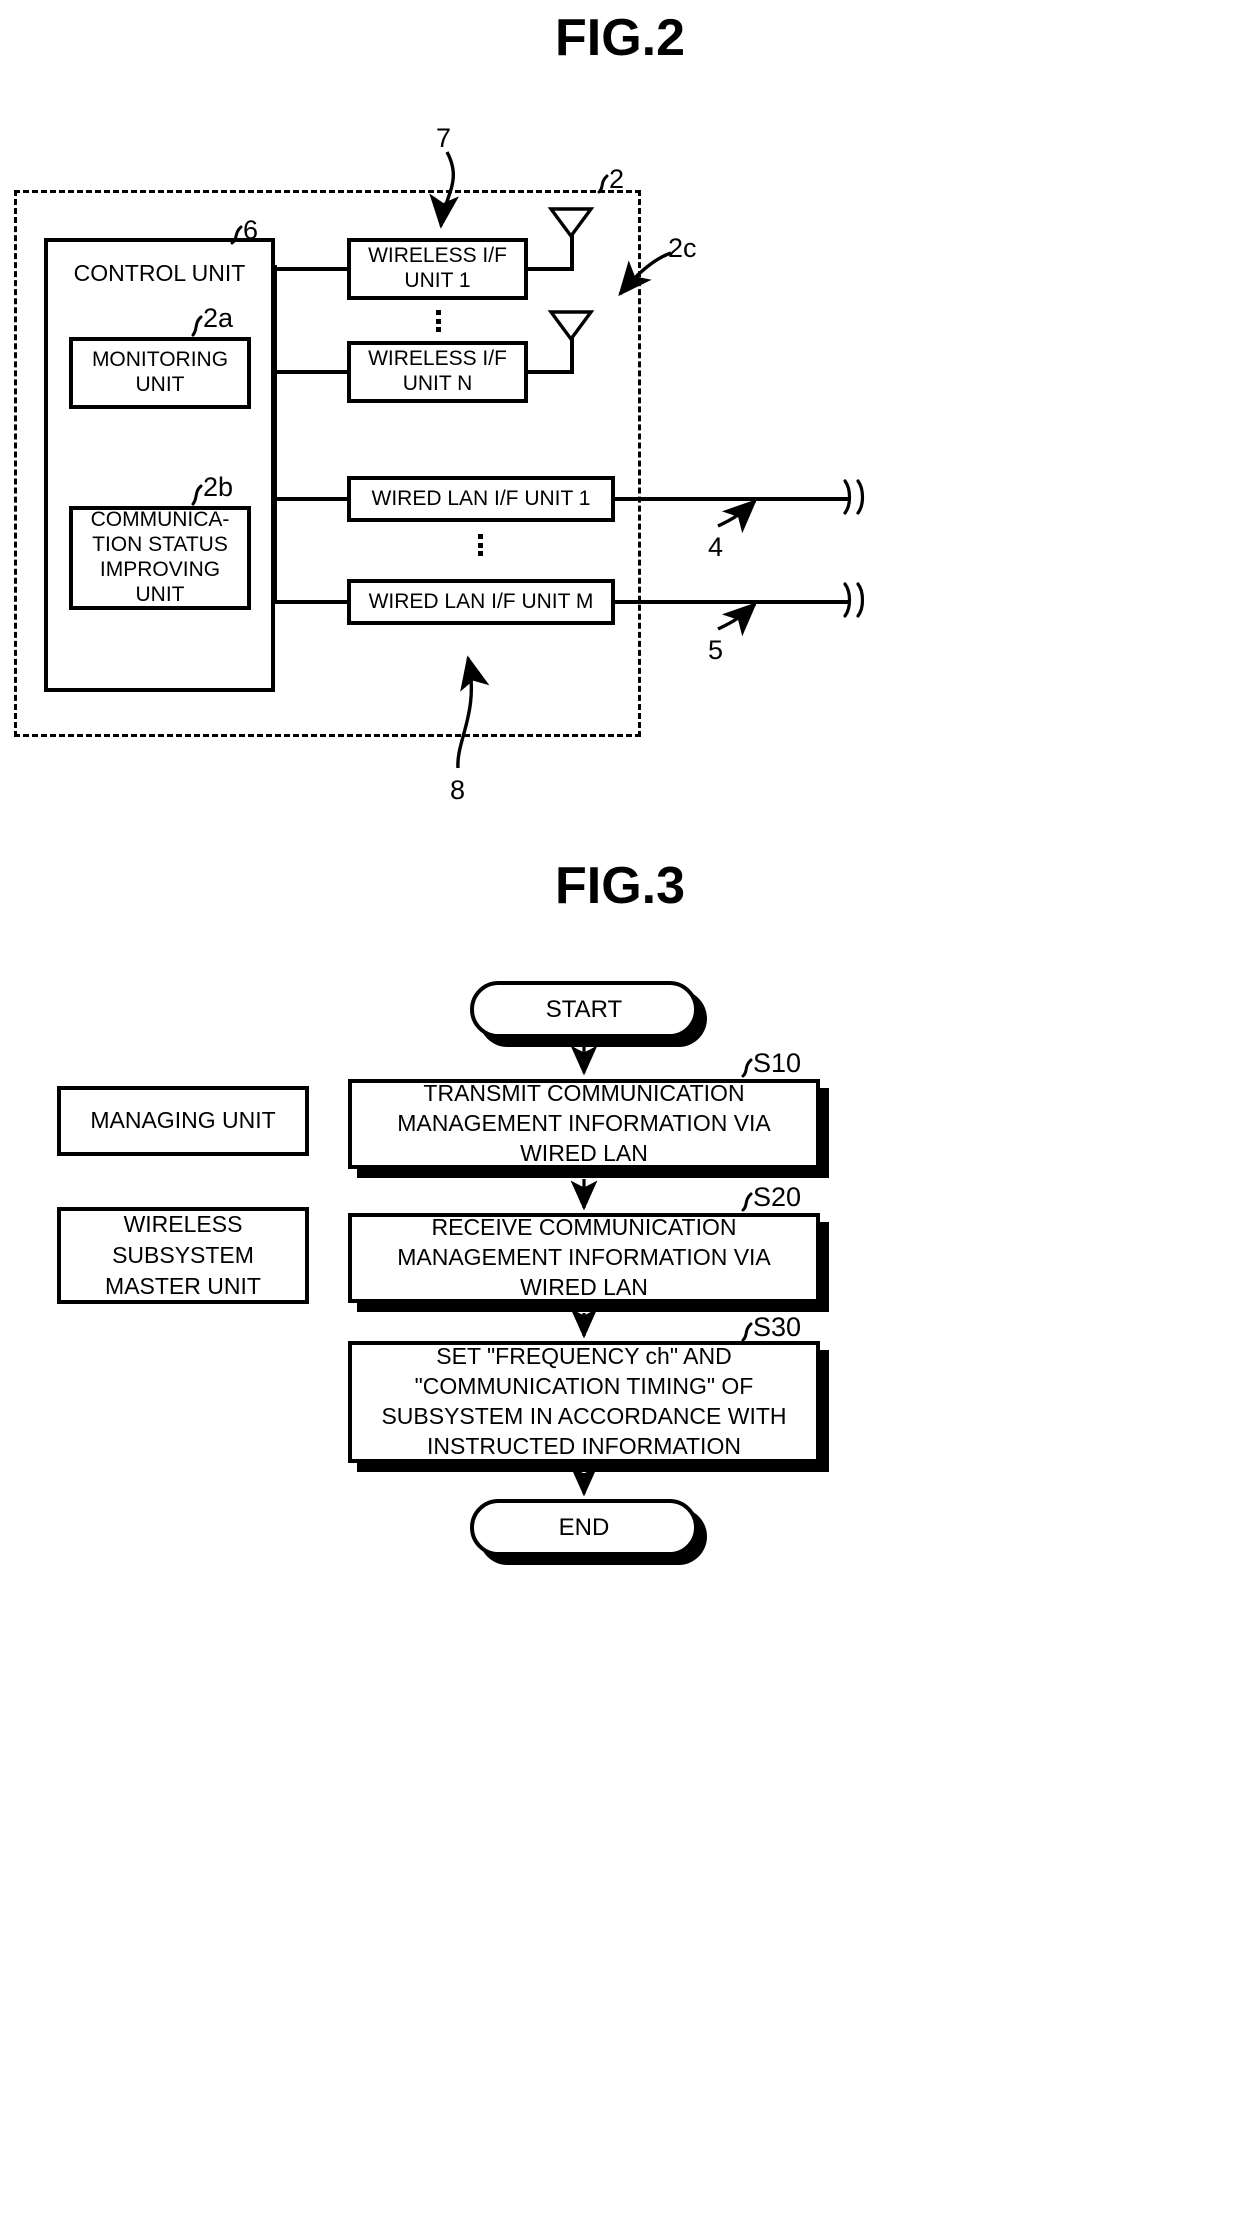 This screenshot has height=2226, width=1240. What do you see at coordinates (550, 269) in the screenshot?
I see `antenna-lead-1-horizontal` at bounding box center [550, 269].